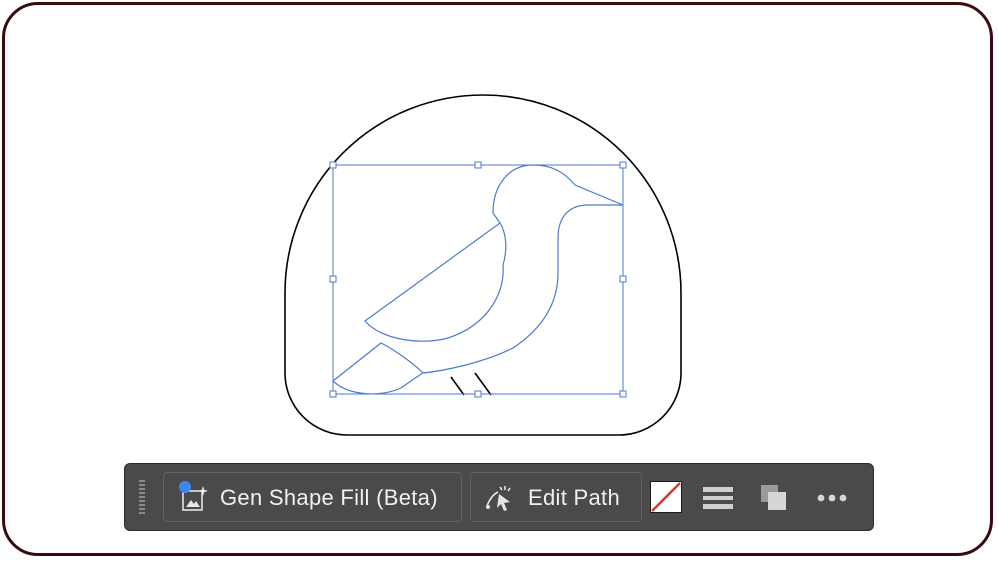 This screenshot has height=562, width=999. I want to click on none-slash-icon, so click(666, 497).